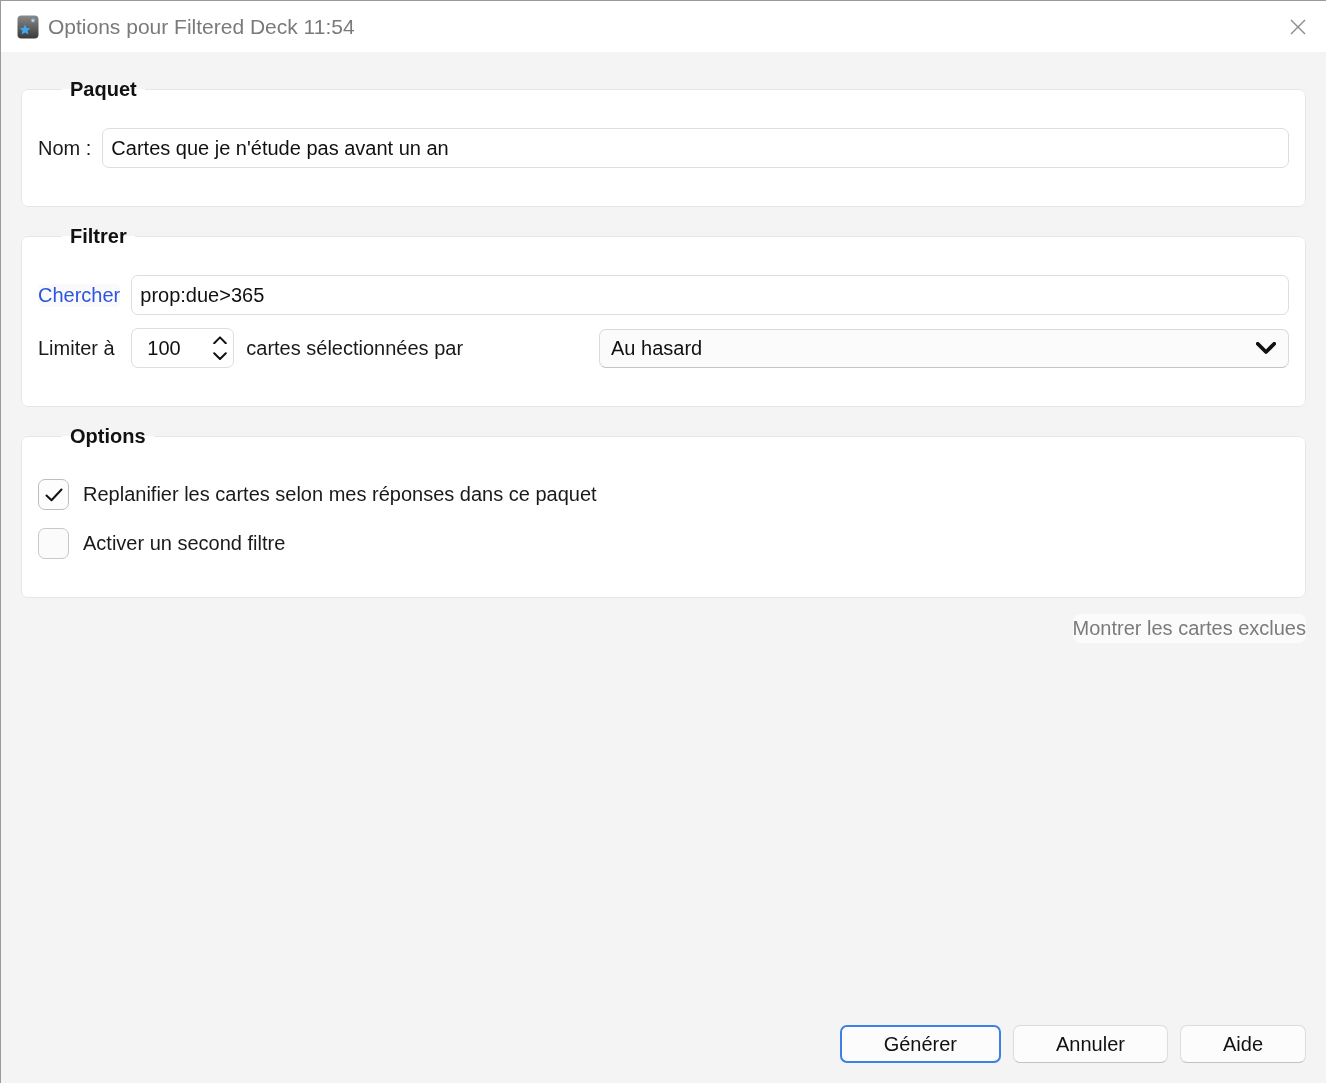 This screenshot has width=1326, height=1083. Describe the element at coordinates (183, 348) in the screenshot. I see `limit-spinbox: 100` at that location.